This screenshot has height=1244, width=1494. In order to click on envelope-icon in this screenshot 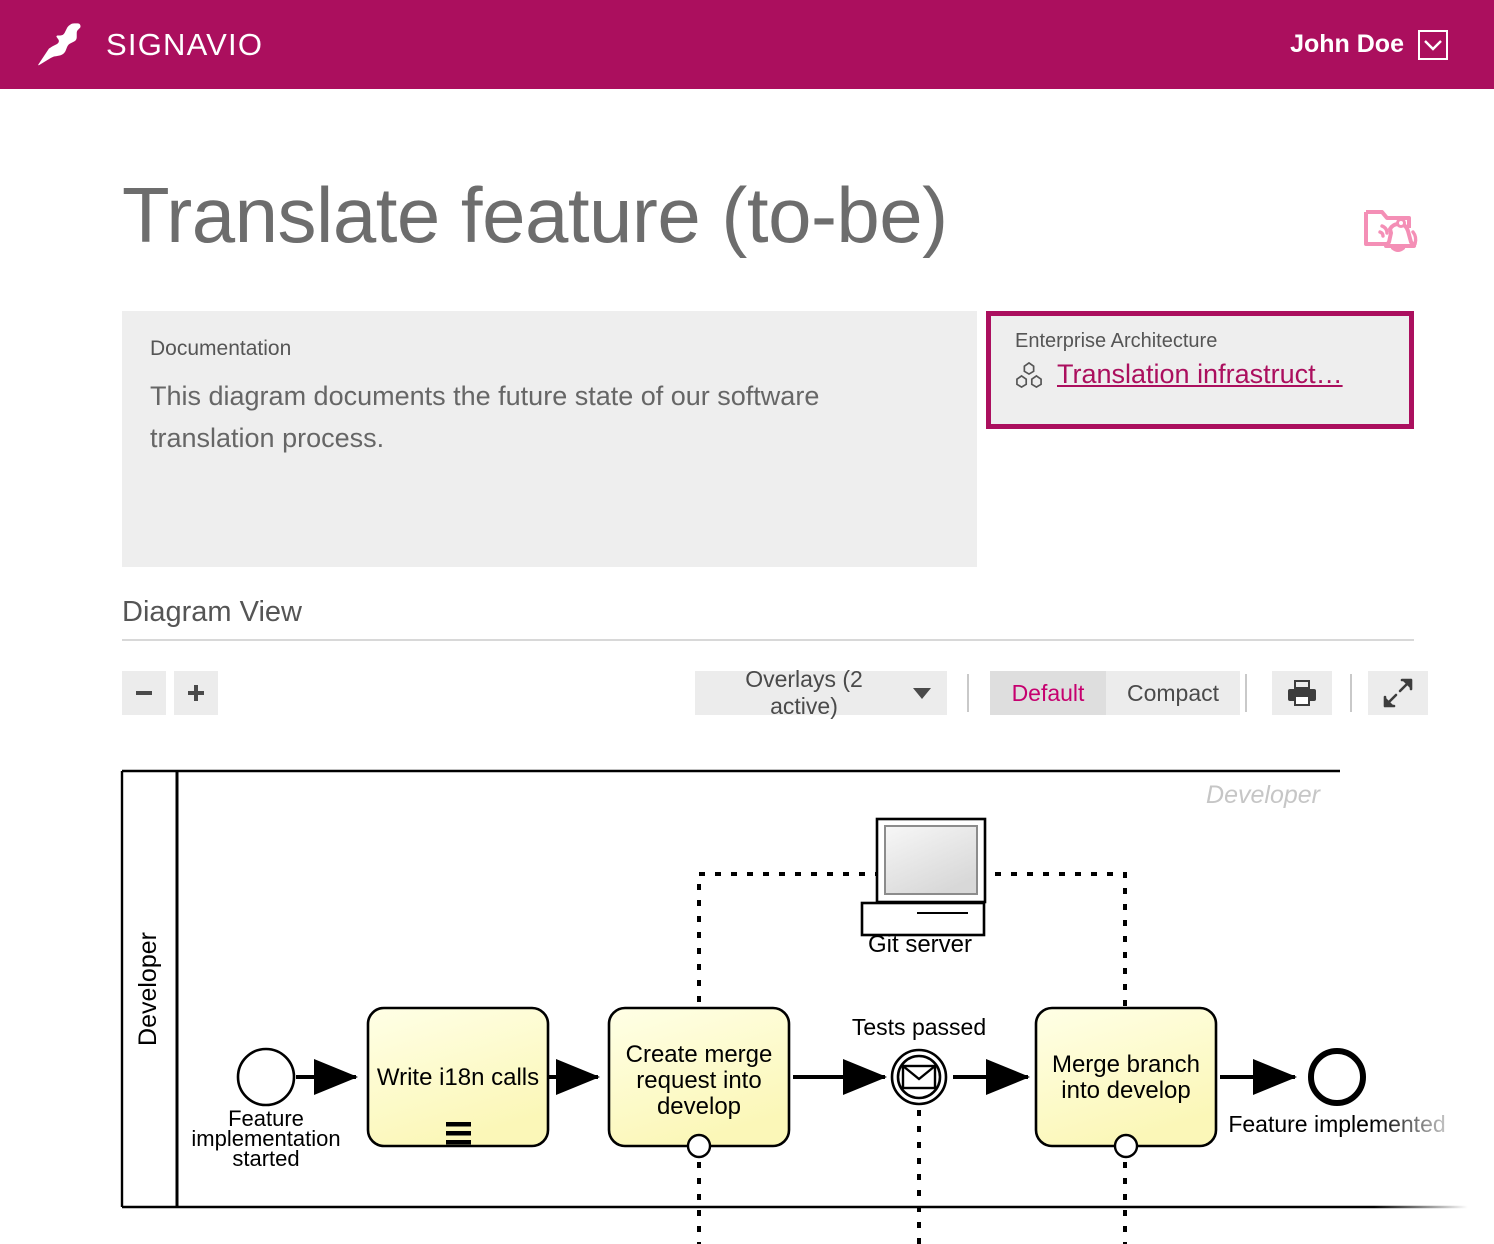, I will do `click(919, 1077)`.